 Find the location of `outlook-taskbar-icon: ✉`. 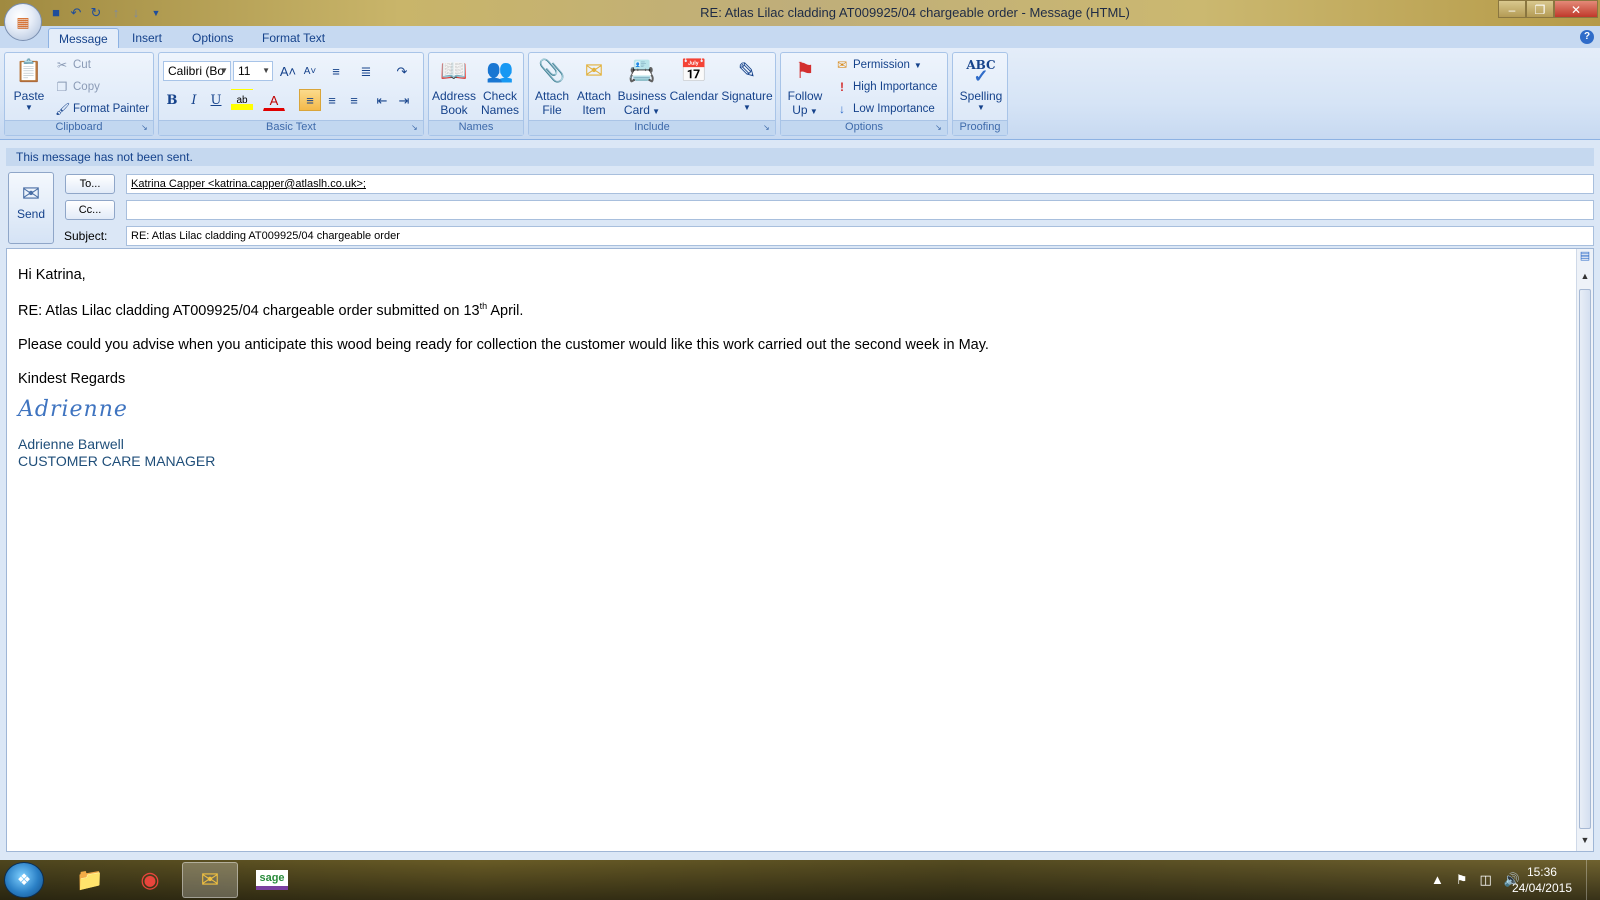

outlook-taskbar-icon: ✉ is located at coordinates (210, 880).